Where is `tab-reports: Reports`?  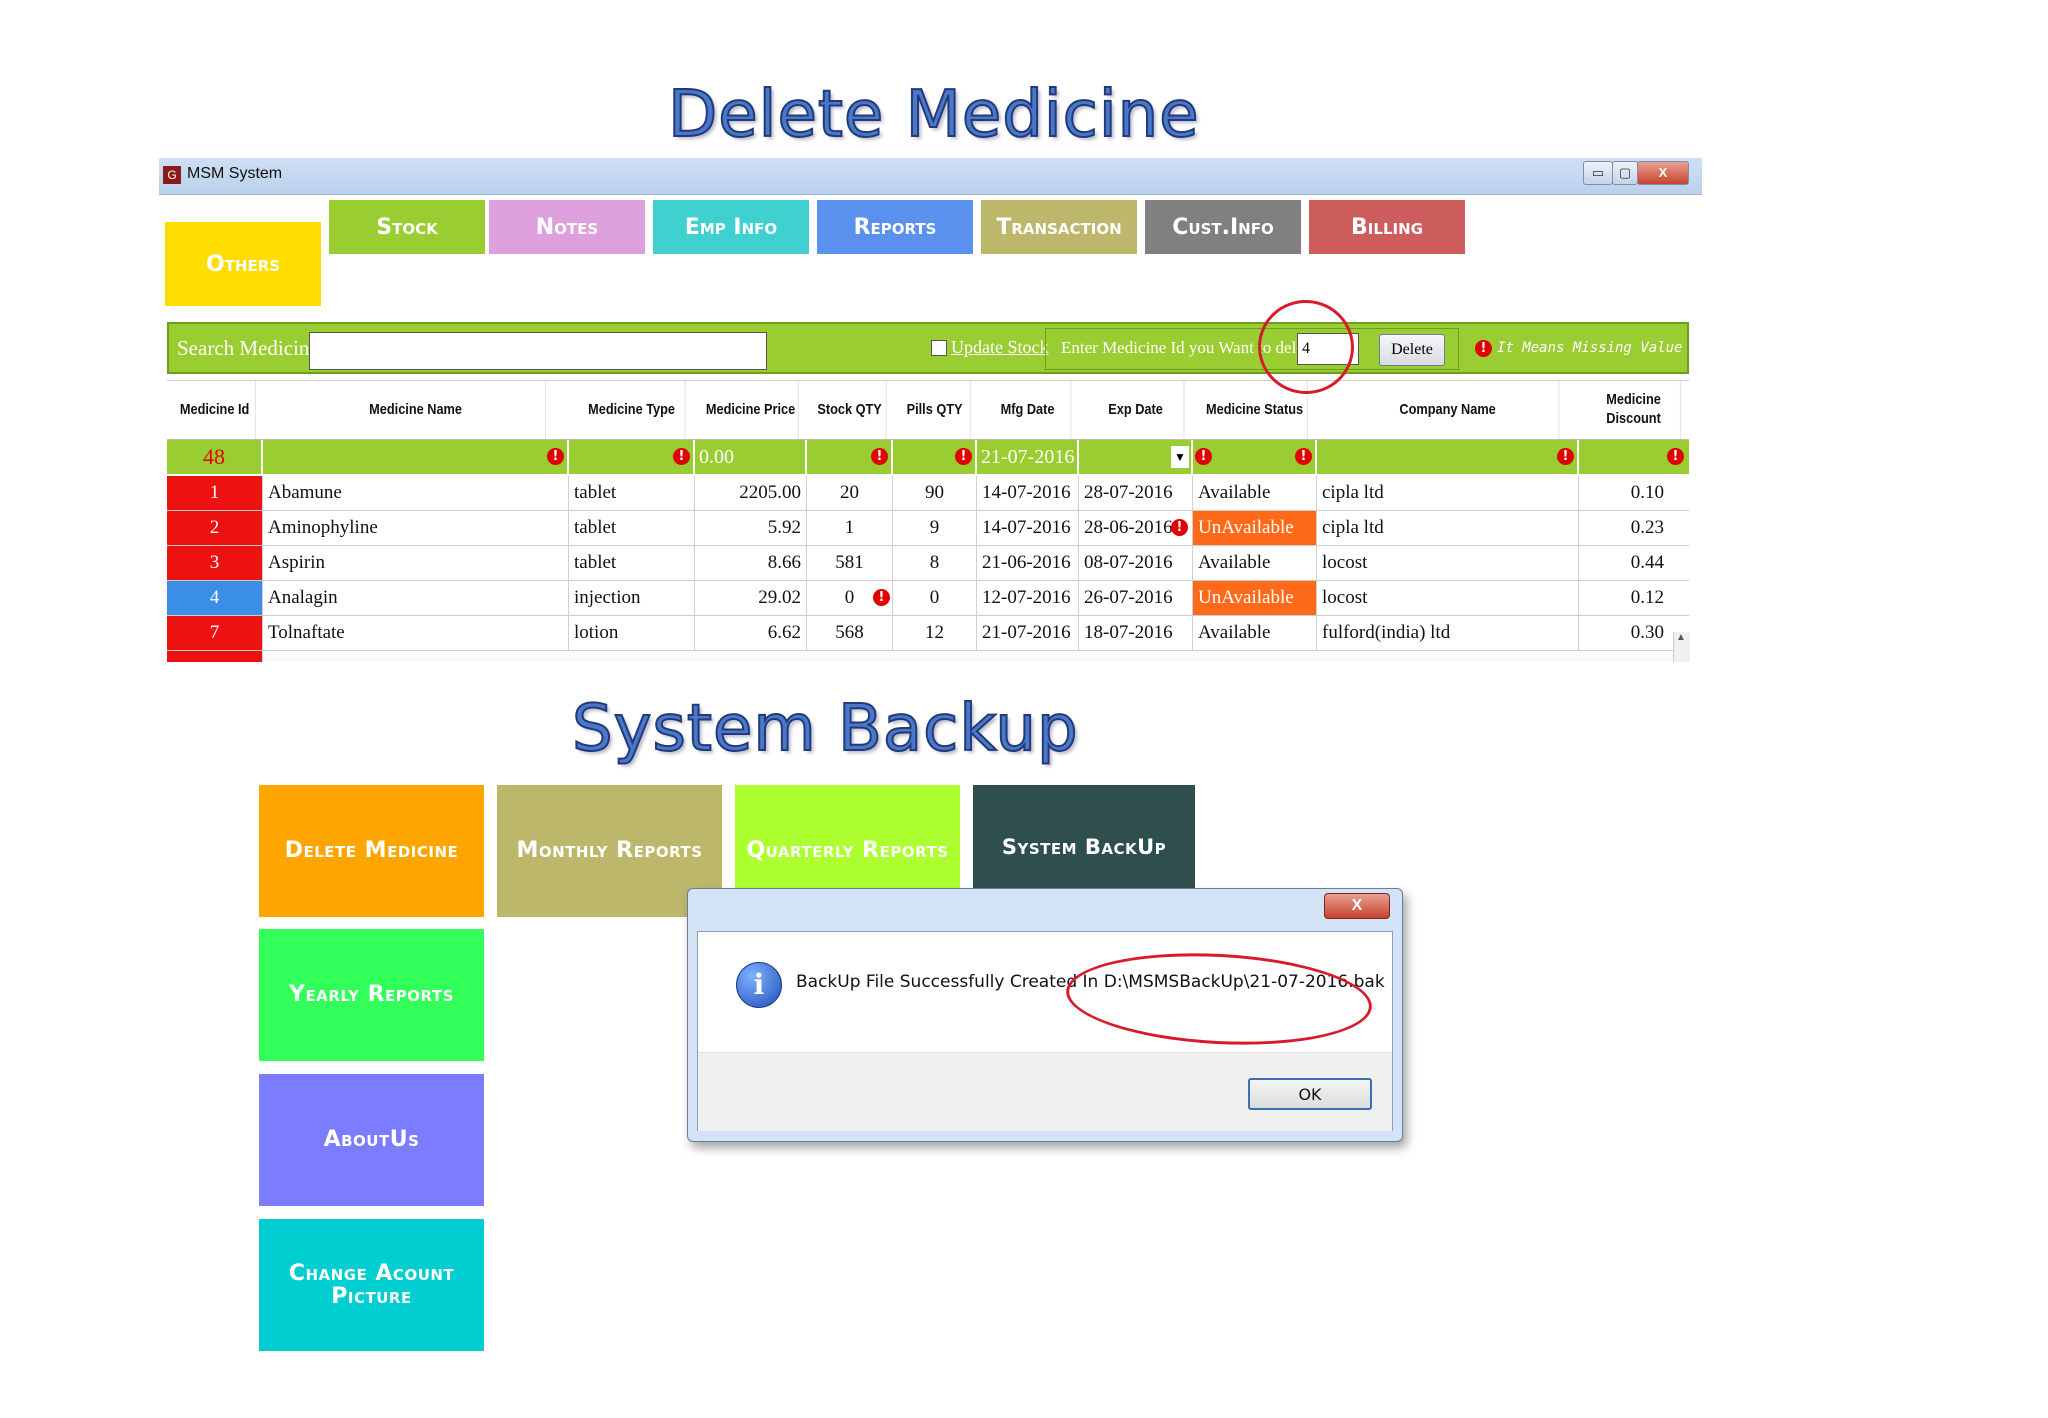
tab-reports: Reports is located at coordinates (895, 227).